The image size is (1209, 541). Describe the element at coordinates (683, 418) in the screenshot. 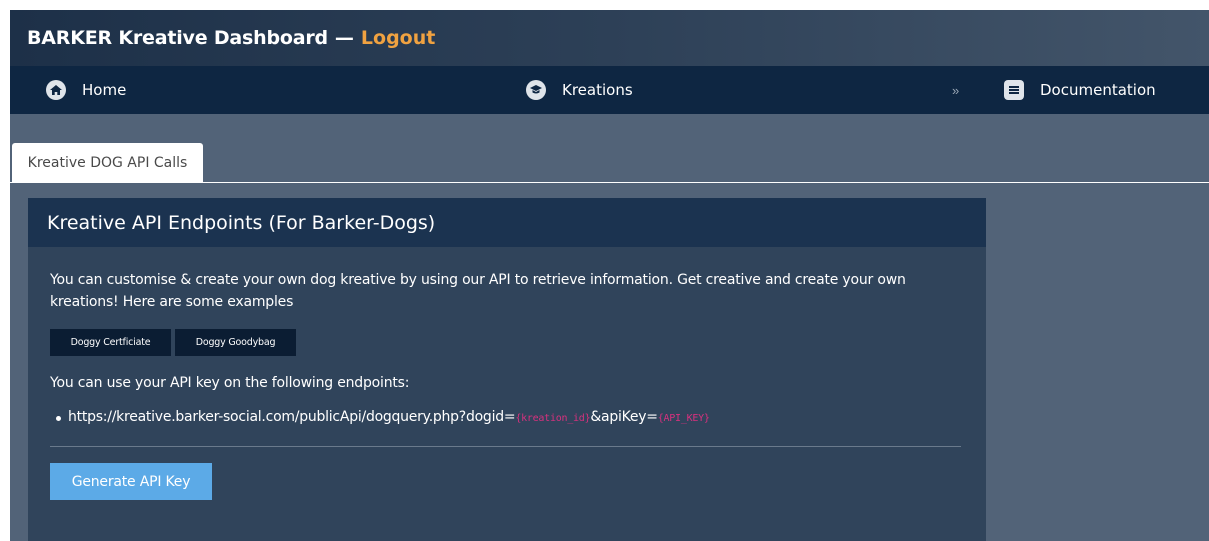

I see `api-key-param: {API_KEY}` at that location.